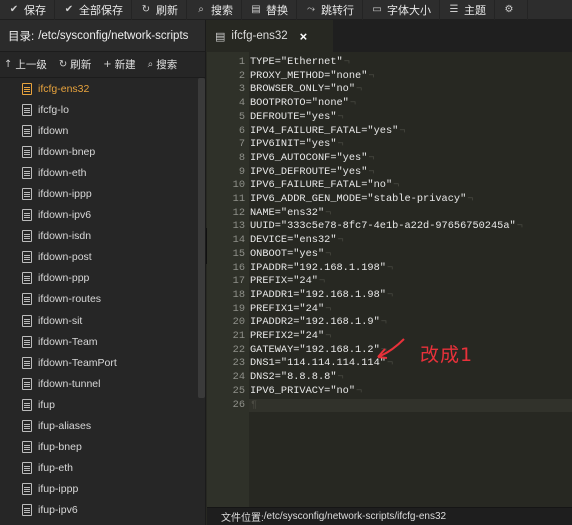 This screenshot has width=572, height=525. I want to click on toolbar-button-2: ↻ 刷新, so click(159, 10).